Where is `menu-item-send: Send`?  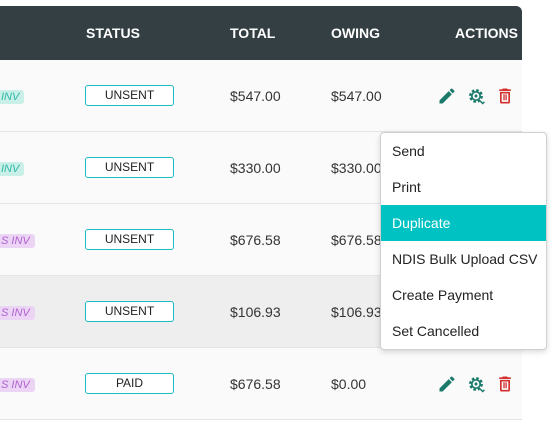 menu-item-send: Send is located at coordinates (463, 151).